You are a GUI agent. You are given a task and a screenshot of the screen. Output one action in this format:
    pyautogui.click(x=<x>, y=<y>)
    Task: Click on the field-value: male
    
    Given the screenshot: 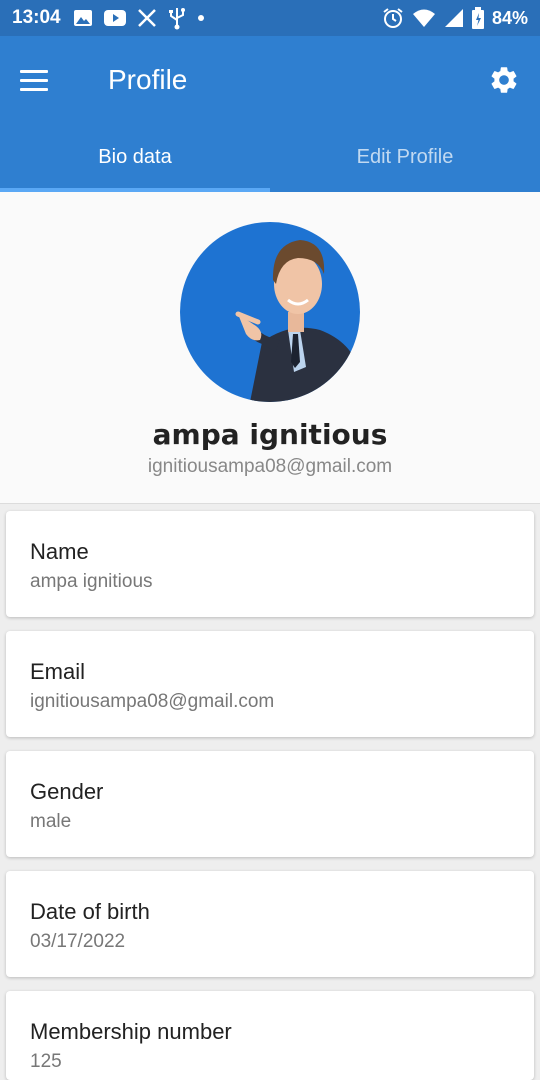 What is the action you would take?
    pyautogui.click(x=51, y=821)
    